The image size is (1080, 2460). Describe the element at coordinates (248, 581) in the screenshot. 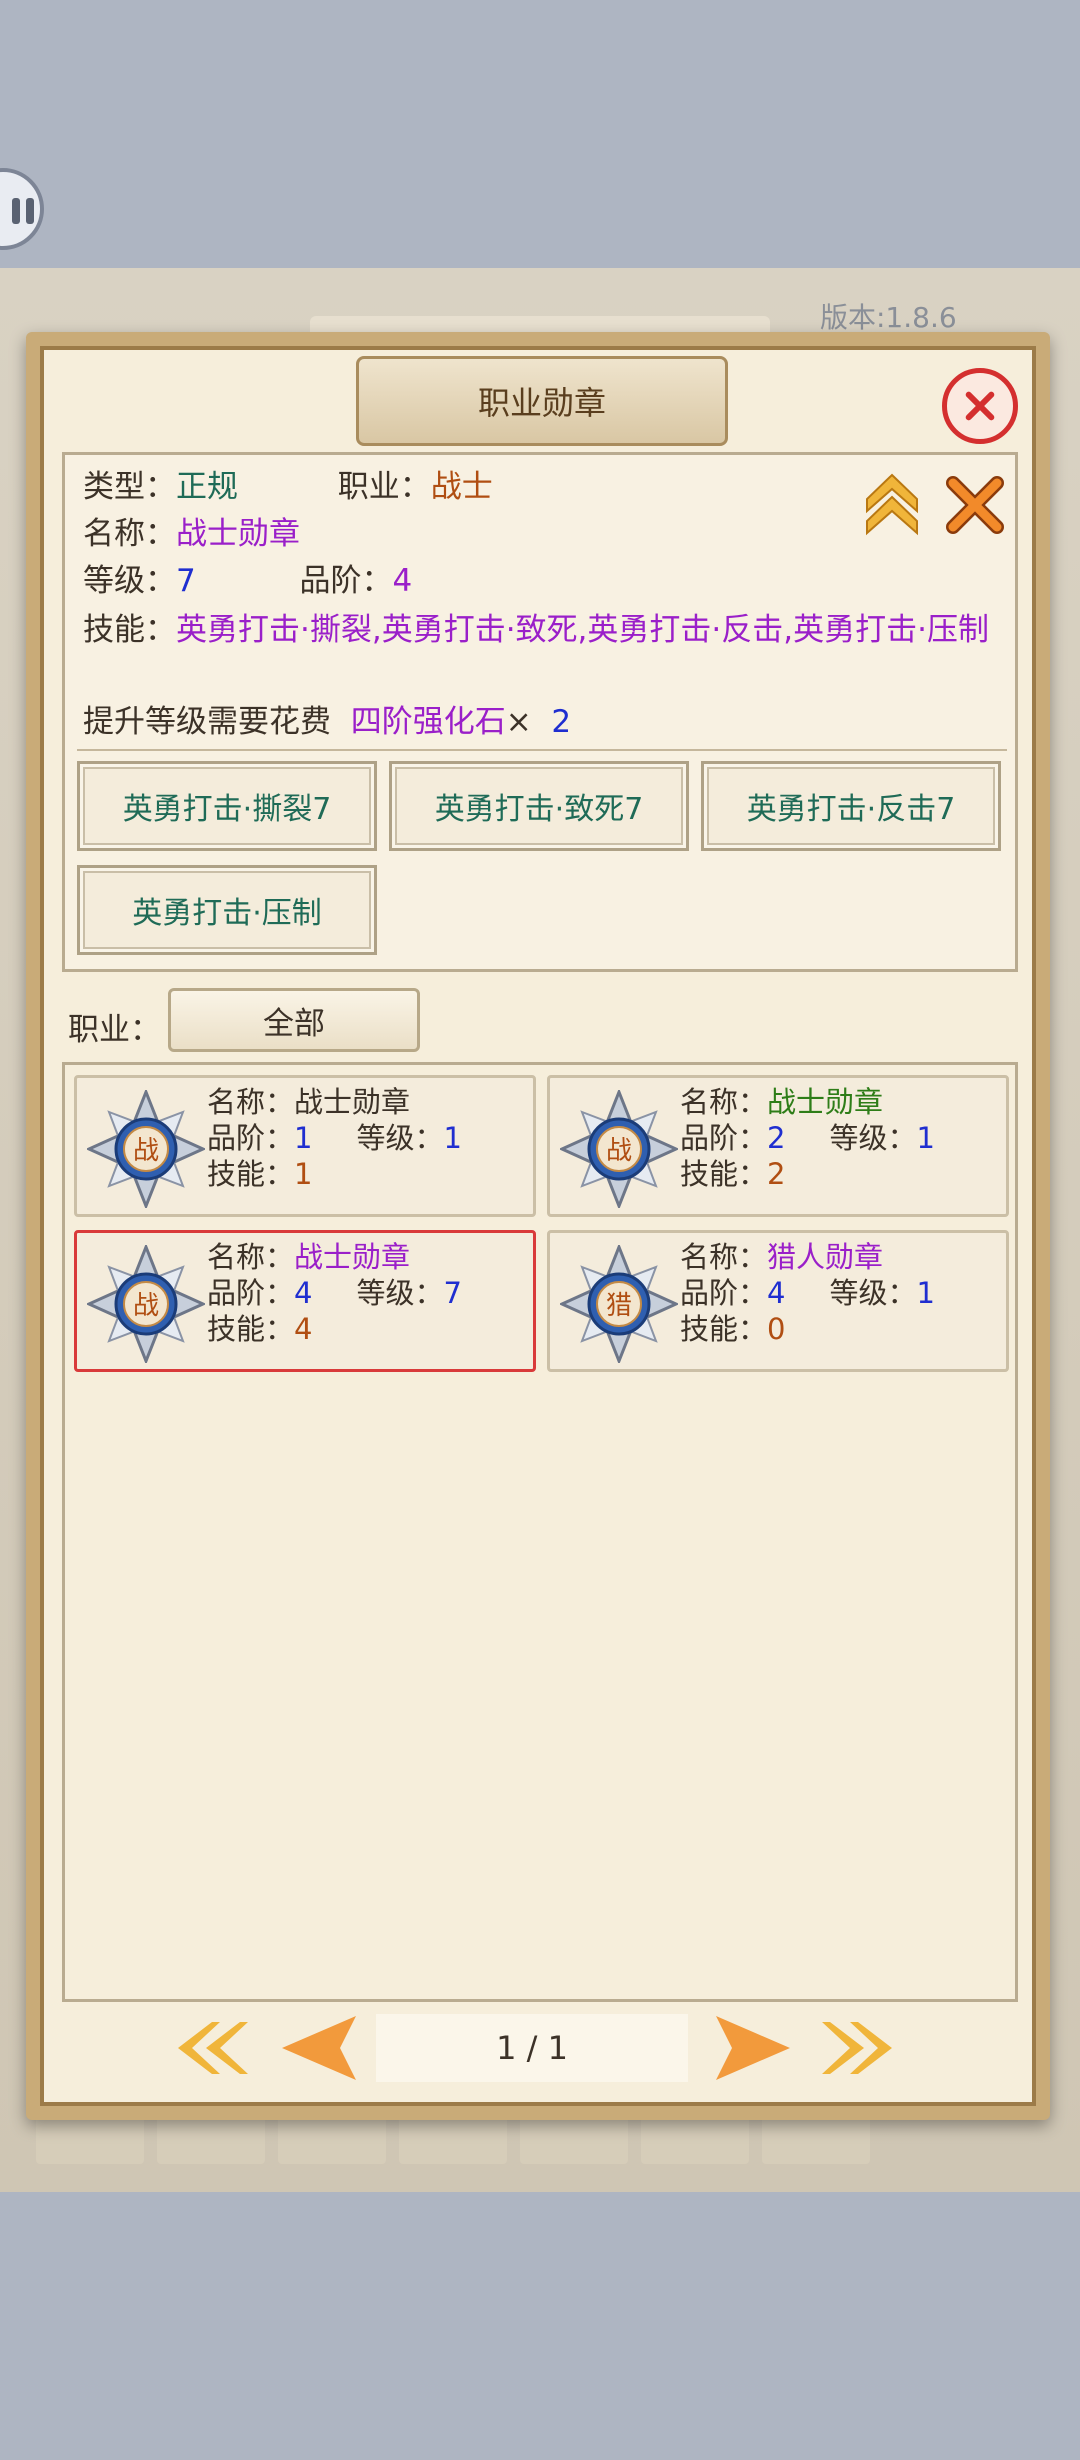

I see `level-grade-row: 等级：7 品阶：4` at that location.